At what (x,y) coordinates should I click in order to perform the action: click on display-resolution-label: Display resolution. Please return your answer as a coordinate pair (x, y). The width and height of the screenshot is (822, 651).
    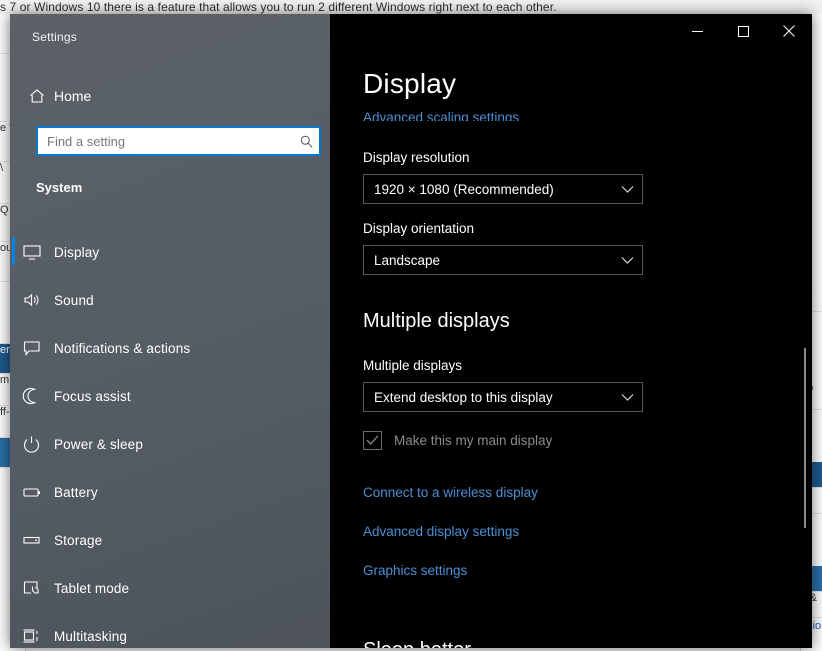
    Looking at the image, I should click on (416, 157).